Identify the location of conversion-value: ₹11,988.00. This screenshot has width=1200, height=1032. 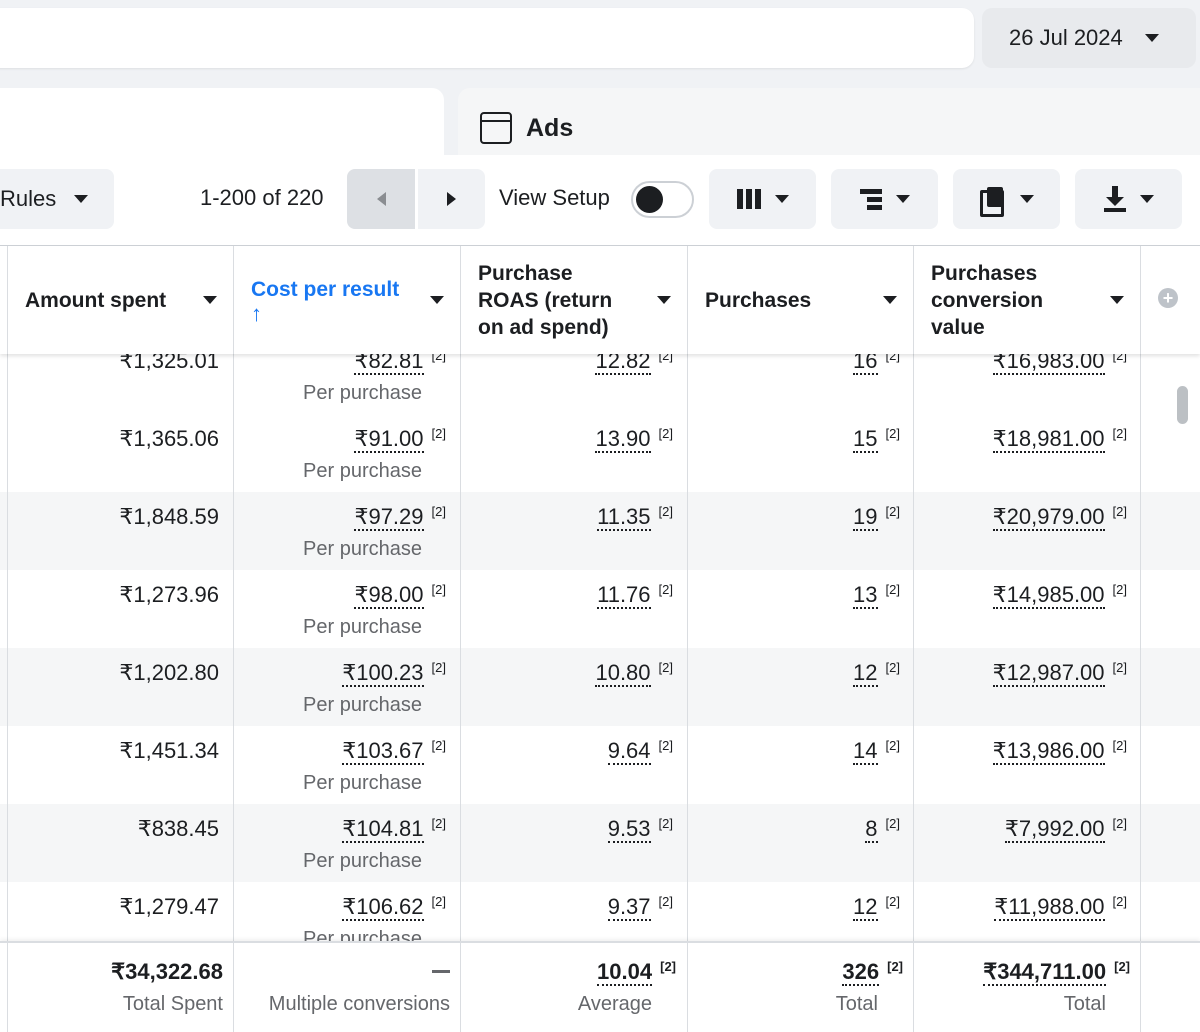
(1049, 907).